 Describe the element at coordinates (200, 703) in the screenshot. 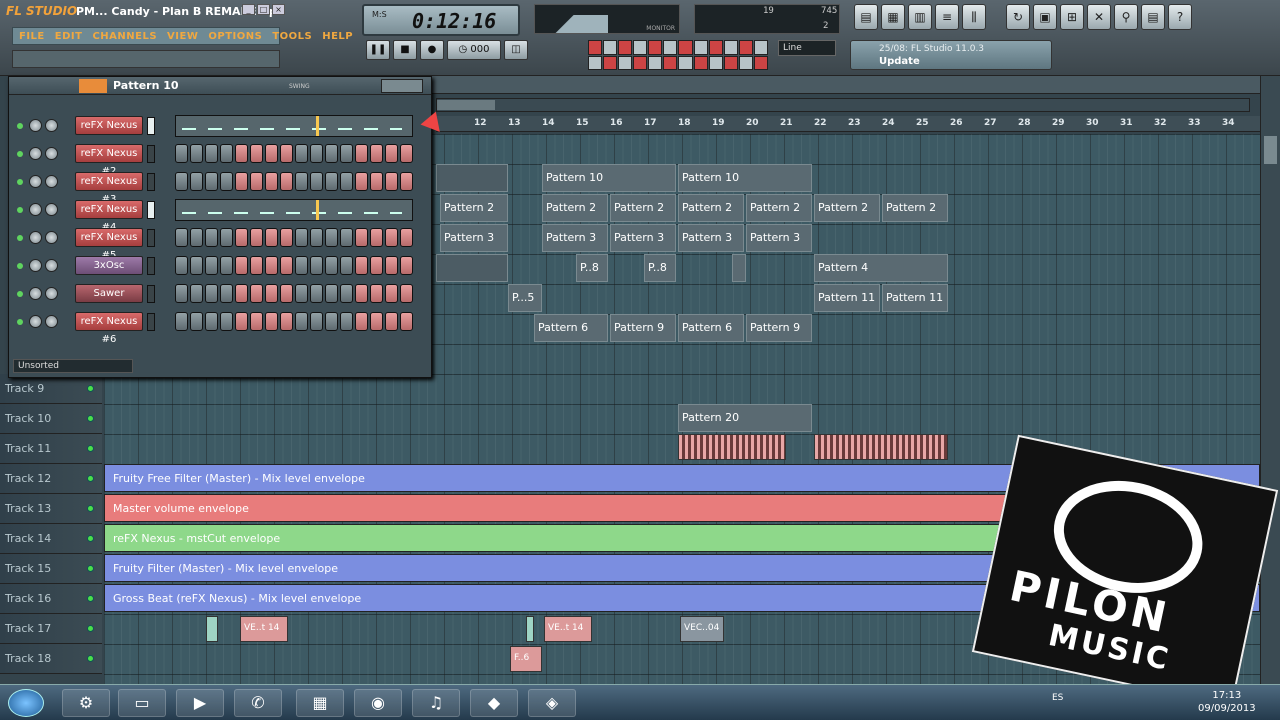

I see `media-player-icon: ▶` at that location.